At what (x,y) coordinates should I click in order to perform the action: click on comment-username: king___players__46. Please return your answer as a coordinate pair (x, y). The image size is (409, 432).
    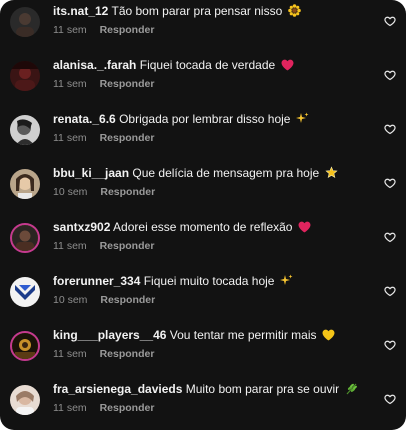
    Looking at the image, I should click on (109, 335).